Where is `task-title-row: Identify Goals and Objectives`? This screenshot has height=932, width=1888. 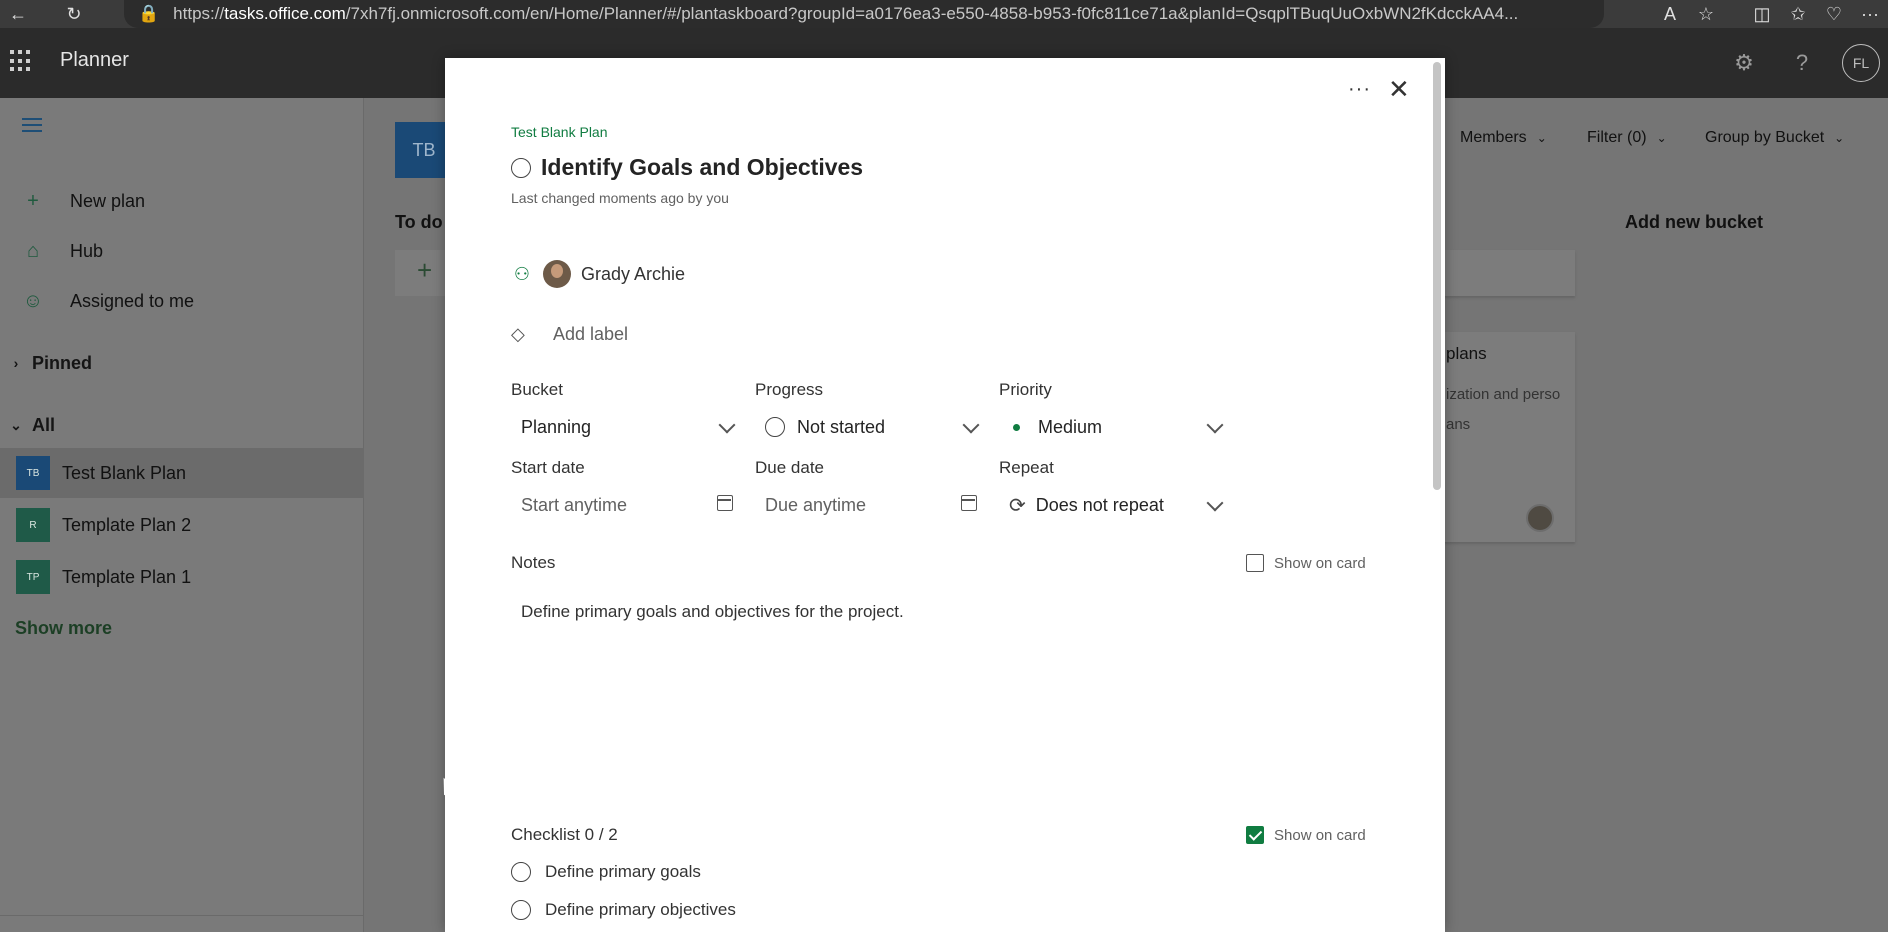 task-title-row: Identify Goals and Objectives is located at coordinates (687, 167).